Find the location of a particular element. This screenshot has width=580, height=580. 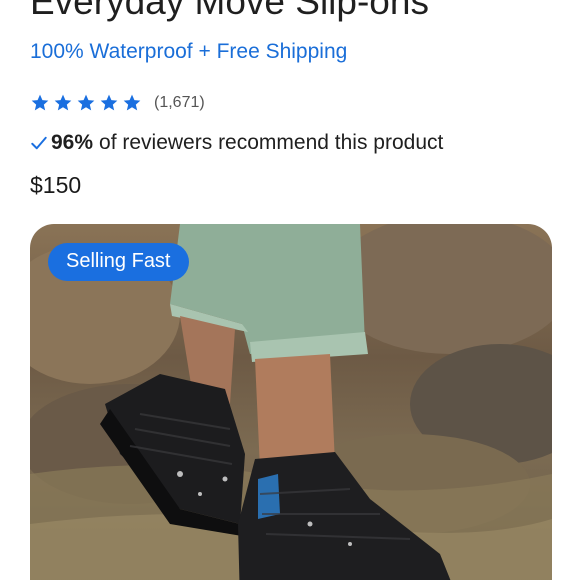

product-subtitle: 100% Waterproof + Free Shipping is located at coordinates (189, 51).